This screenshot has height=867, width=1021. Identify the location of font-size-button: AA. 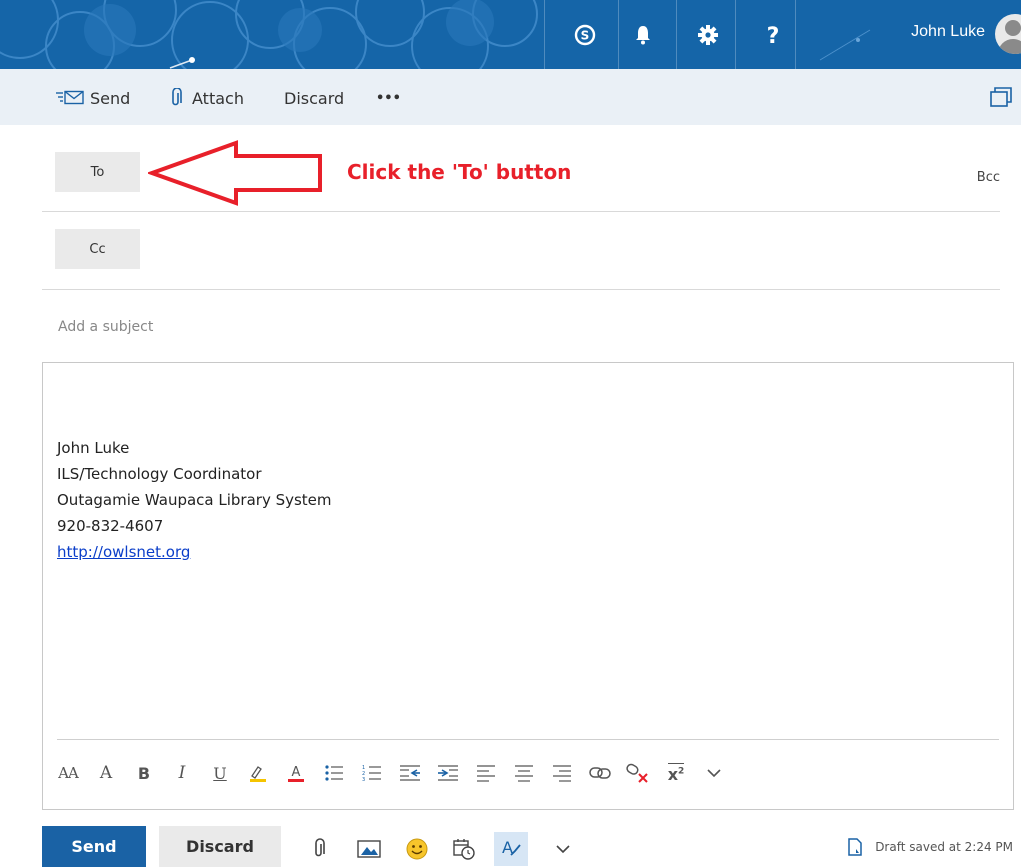
(68, 773).